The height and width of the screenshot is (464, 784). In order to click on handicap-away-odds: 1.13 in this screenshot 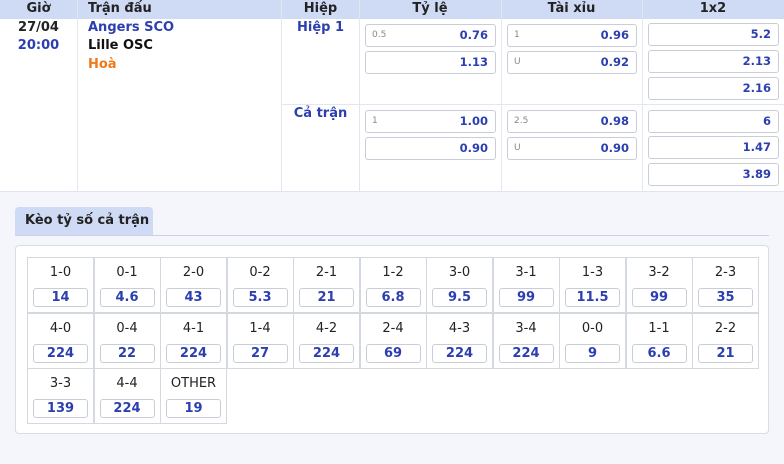, I will do `click(430, 62)`.